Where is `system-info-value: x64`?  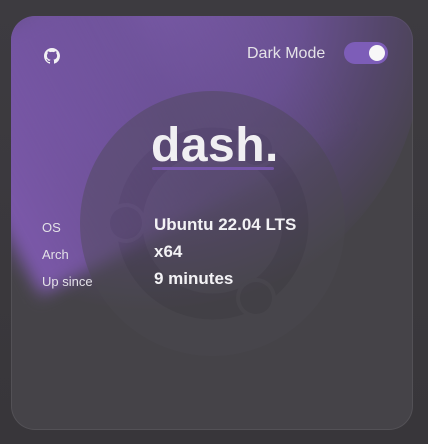
system-info-value: x64 is located at coordinates (168, 251).